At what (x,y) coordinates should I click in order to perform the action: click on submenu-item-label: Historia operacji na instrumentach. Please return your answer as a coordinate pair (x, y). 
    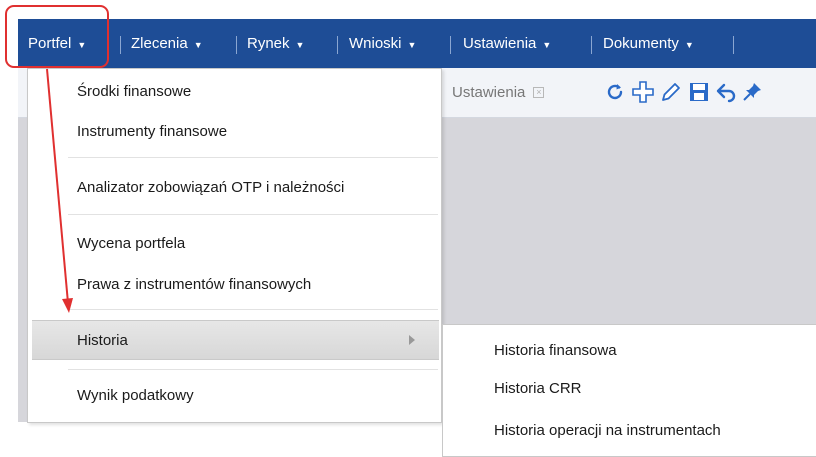
    Looking at the image, I should click on (607, 430).